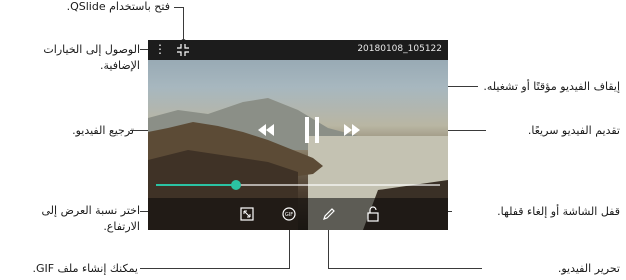 The height and width of the screenshot is (280, 626). I want to click on svg-text: GIF, so click(289, 215).